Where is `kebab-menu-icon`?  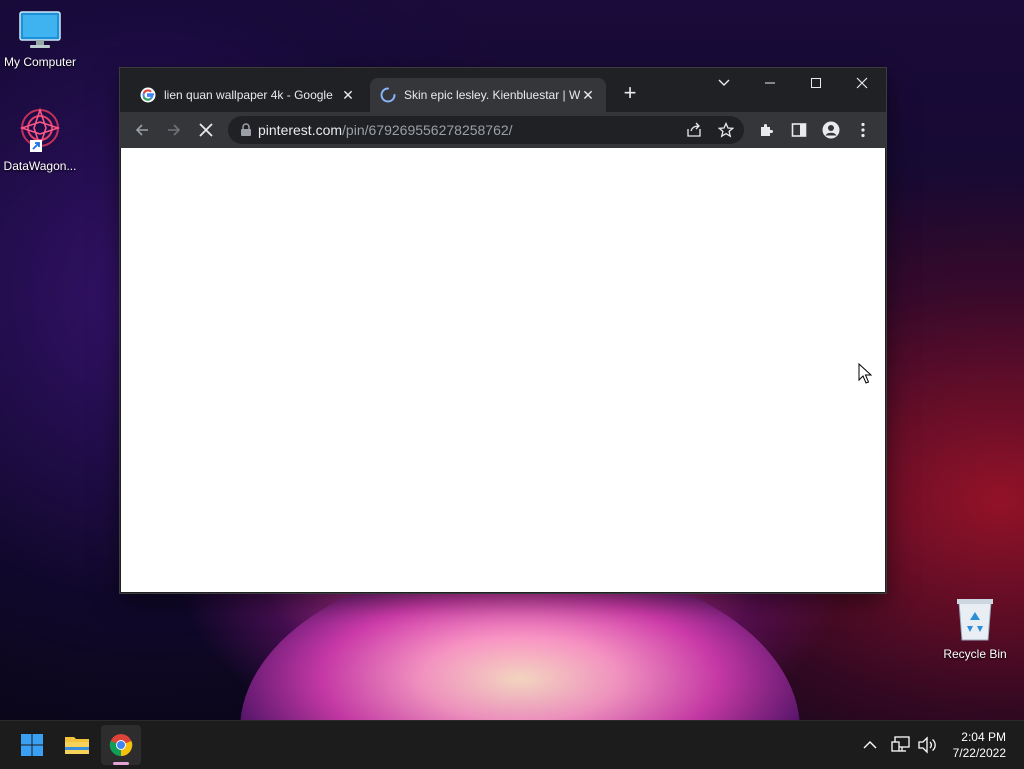
kebab-menu-icon is located at coordinates (863, 130).